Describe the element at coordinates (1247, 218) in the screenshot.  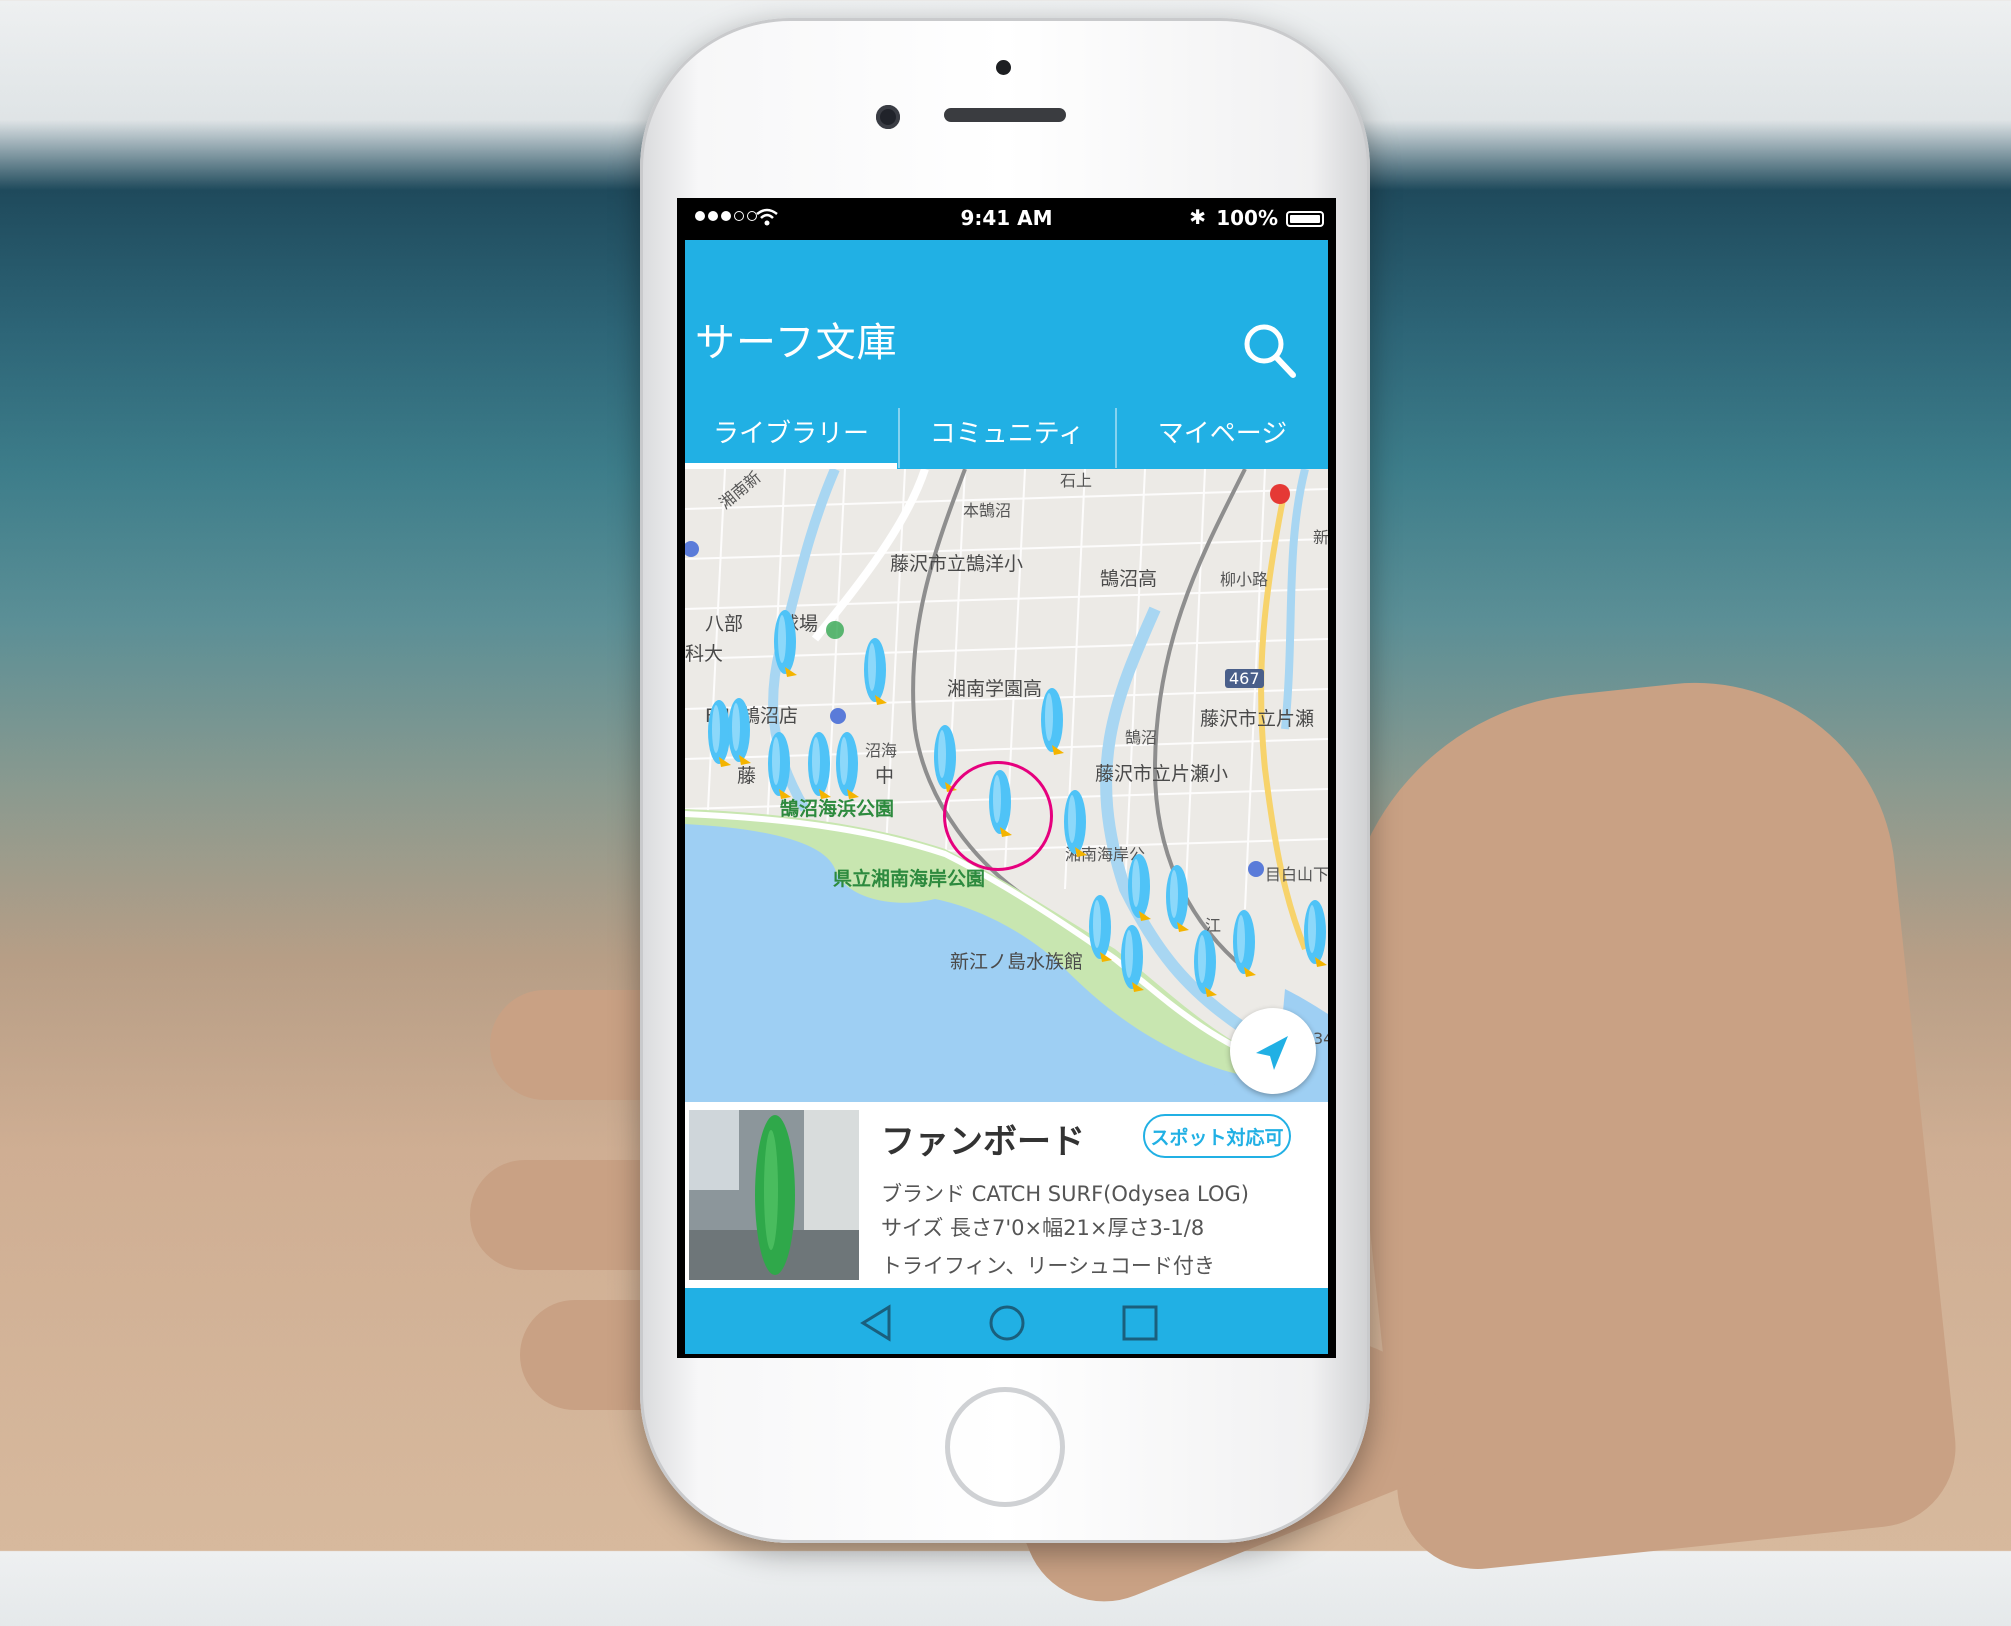
I see `battery-percent: 100%` at that location.